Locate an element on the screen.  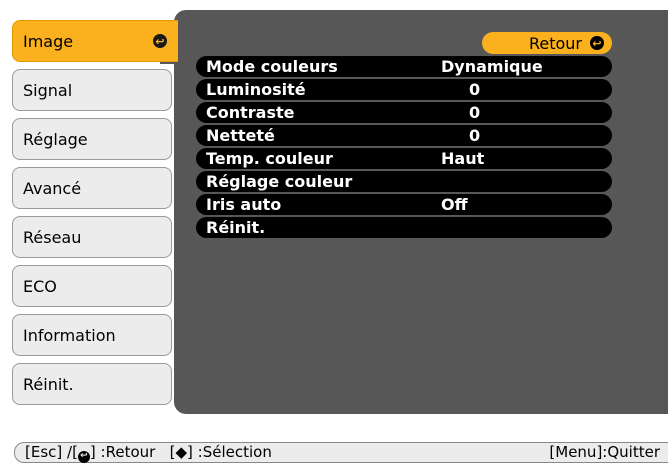
setting-name: Contraste is located at coordinates (250, 112).